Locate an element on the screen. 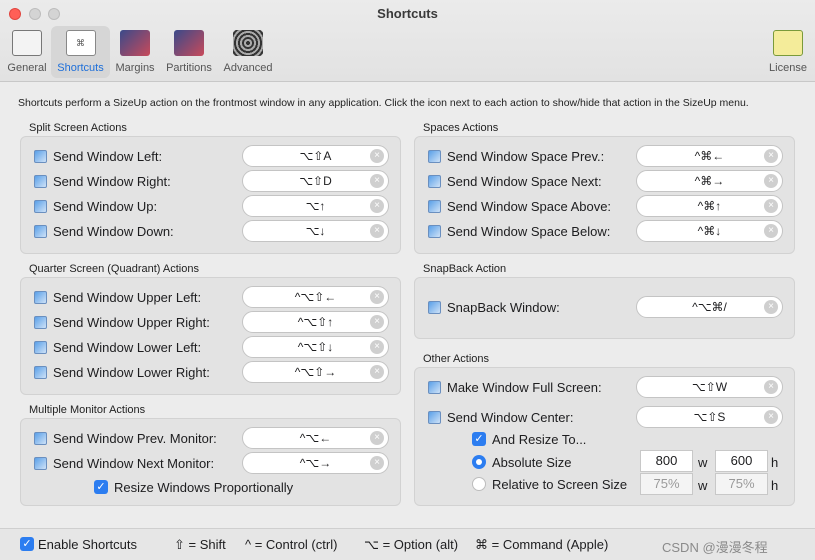 This screenshot has height=560, width=815. shortcut-recorder: ^⌥⇧→ × is located at coordinates (315, 372).